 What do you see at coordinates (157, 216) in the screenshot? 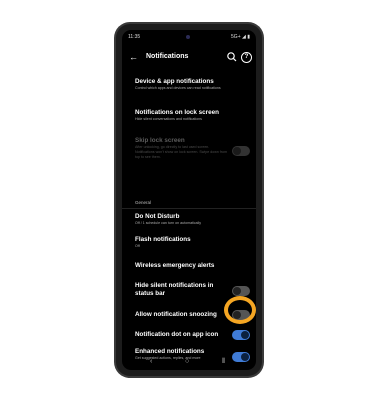
I see `item-title: Do Not Disturb` at bounding box center [157, 216].